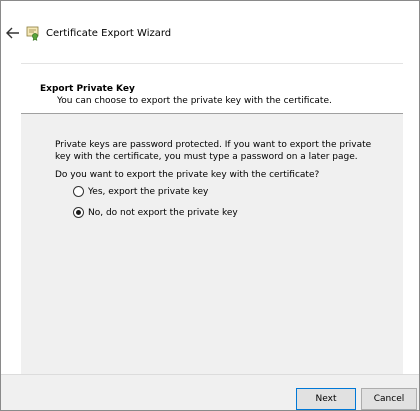 The width and height of the screenshot is (420, 411). What do you see at coordinates (78, 191) in the screenshot?
I see `radio-yes-export` at bounding box center [78, 191].